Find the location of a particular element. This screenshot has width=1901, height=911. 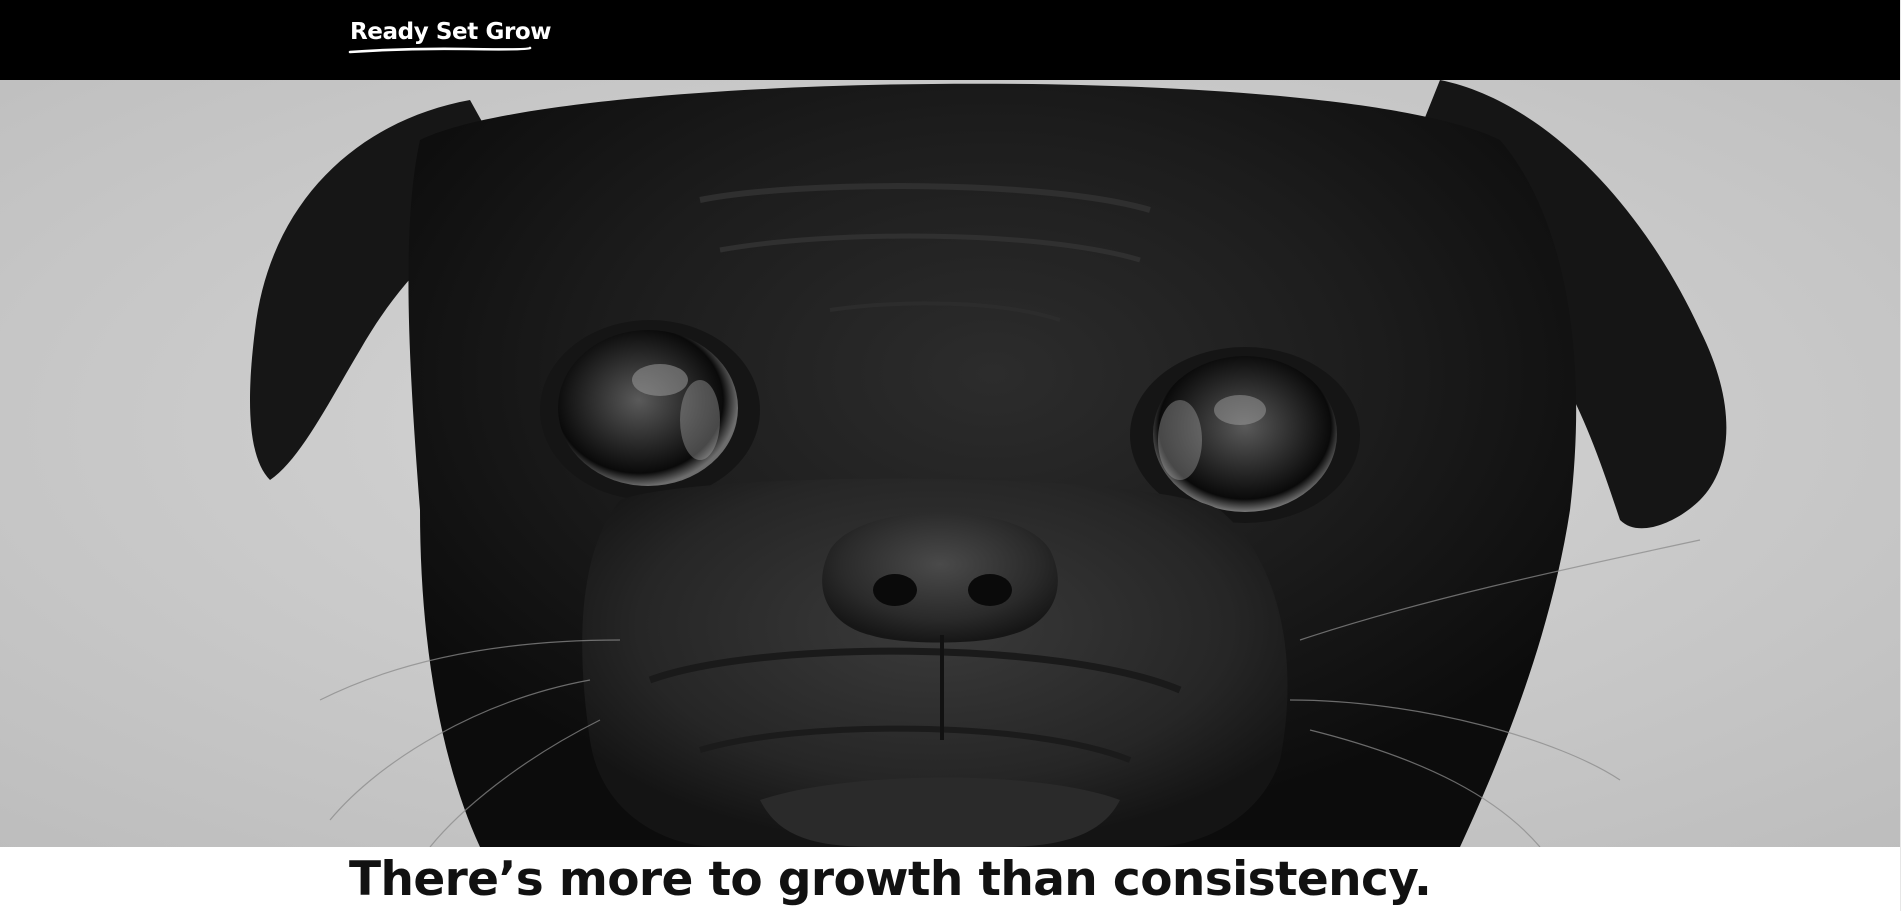

logo-swoosh-icon is located at coordinates (440, 50).